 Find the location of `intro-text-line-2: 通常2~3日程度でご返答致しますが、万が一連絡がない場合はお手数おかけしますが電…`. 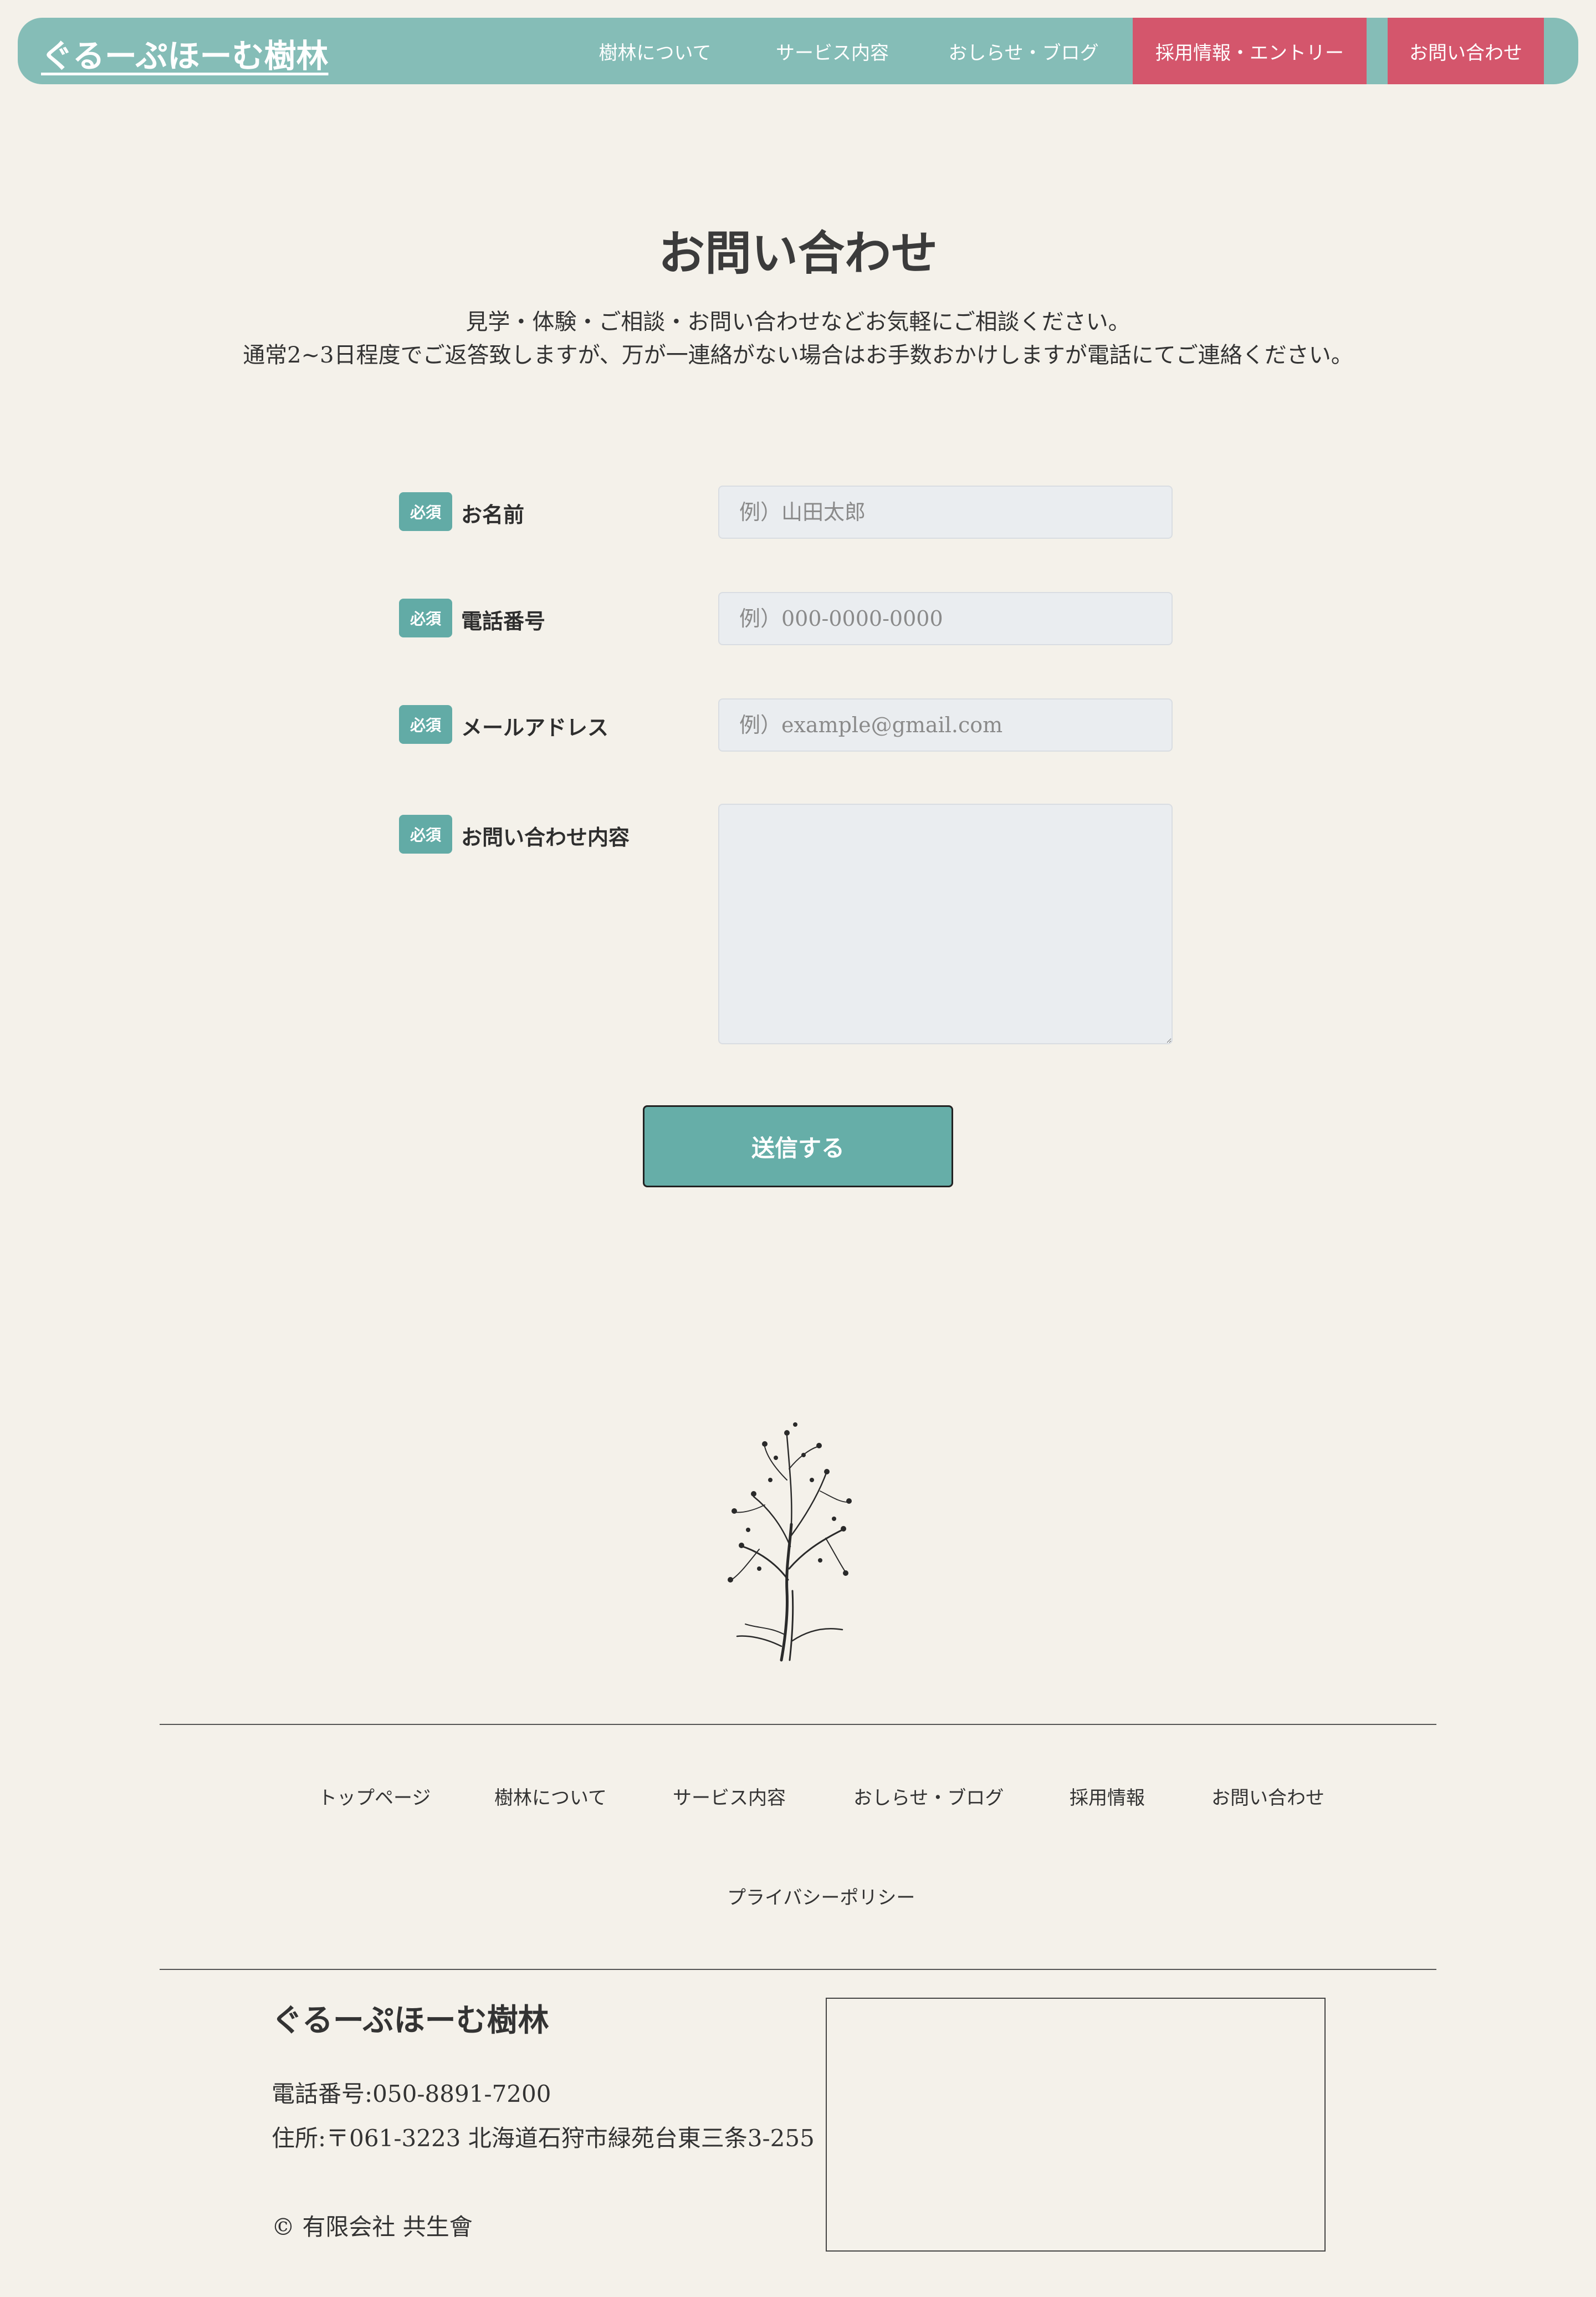

intro-text-line-2: 通常2~3日程度でご返答致しますが、万が一連絡がない場合はお手数おかけしますが電… is located at coordinates (798, 356).